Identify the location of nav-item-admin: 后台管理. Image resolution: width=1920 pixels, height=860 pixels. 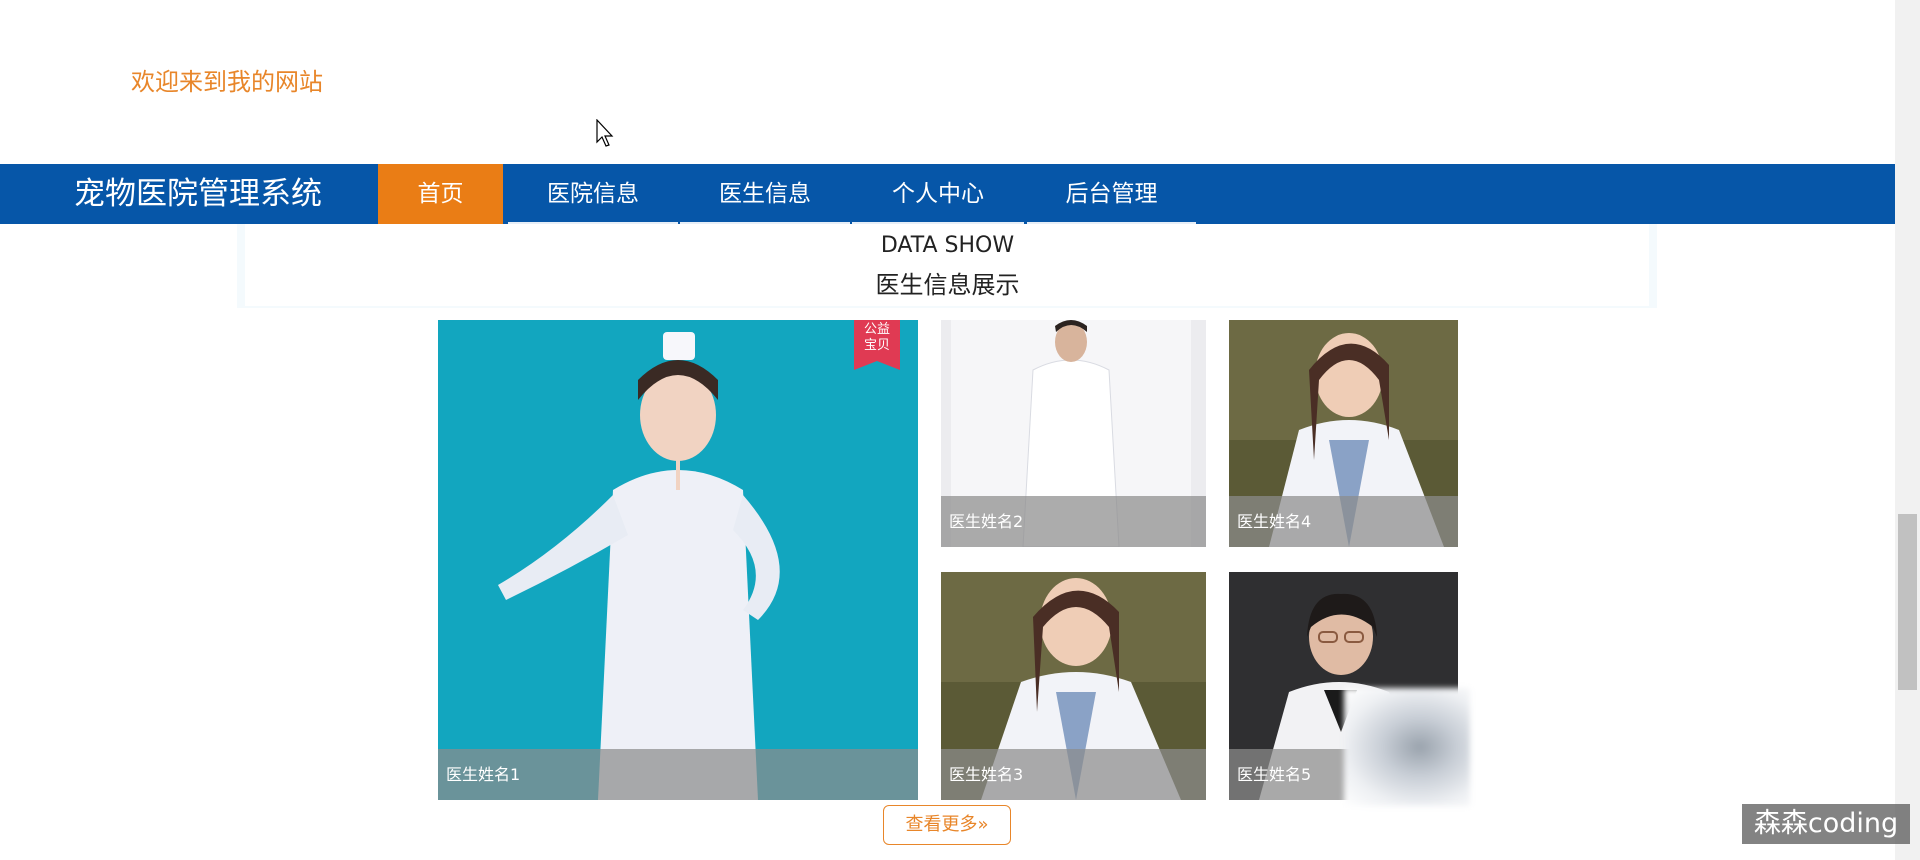
(1111, 194).